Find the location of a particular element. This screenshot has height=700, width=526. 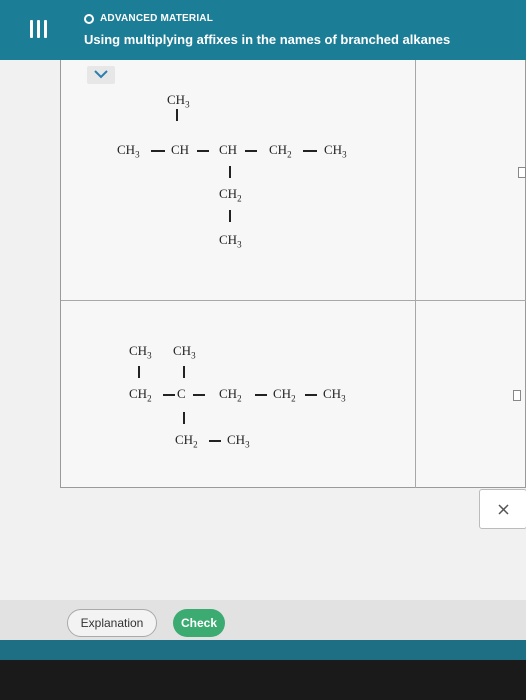

mol1-branch-2: CH3 is located at coordinates (230, 241).